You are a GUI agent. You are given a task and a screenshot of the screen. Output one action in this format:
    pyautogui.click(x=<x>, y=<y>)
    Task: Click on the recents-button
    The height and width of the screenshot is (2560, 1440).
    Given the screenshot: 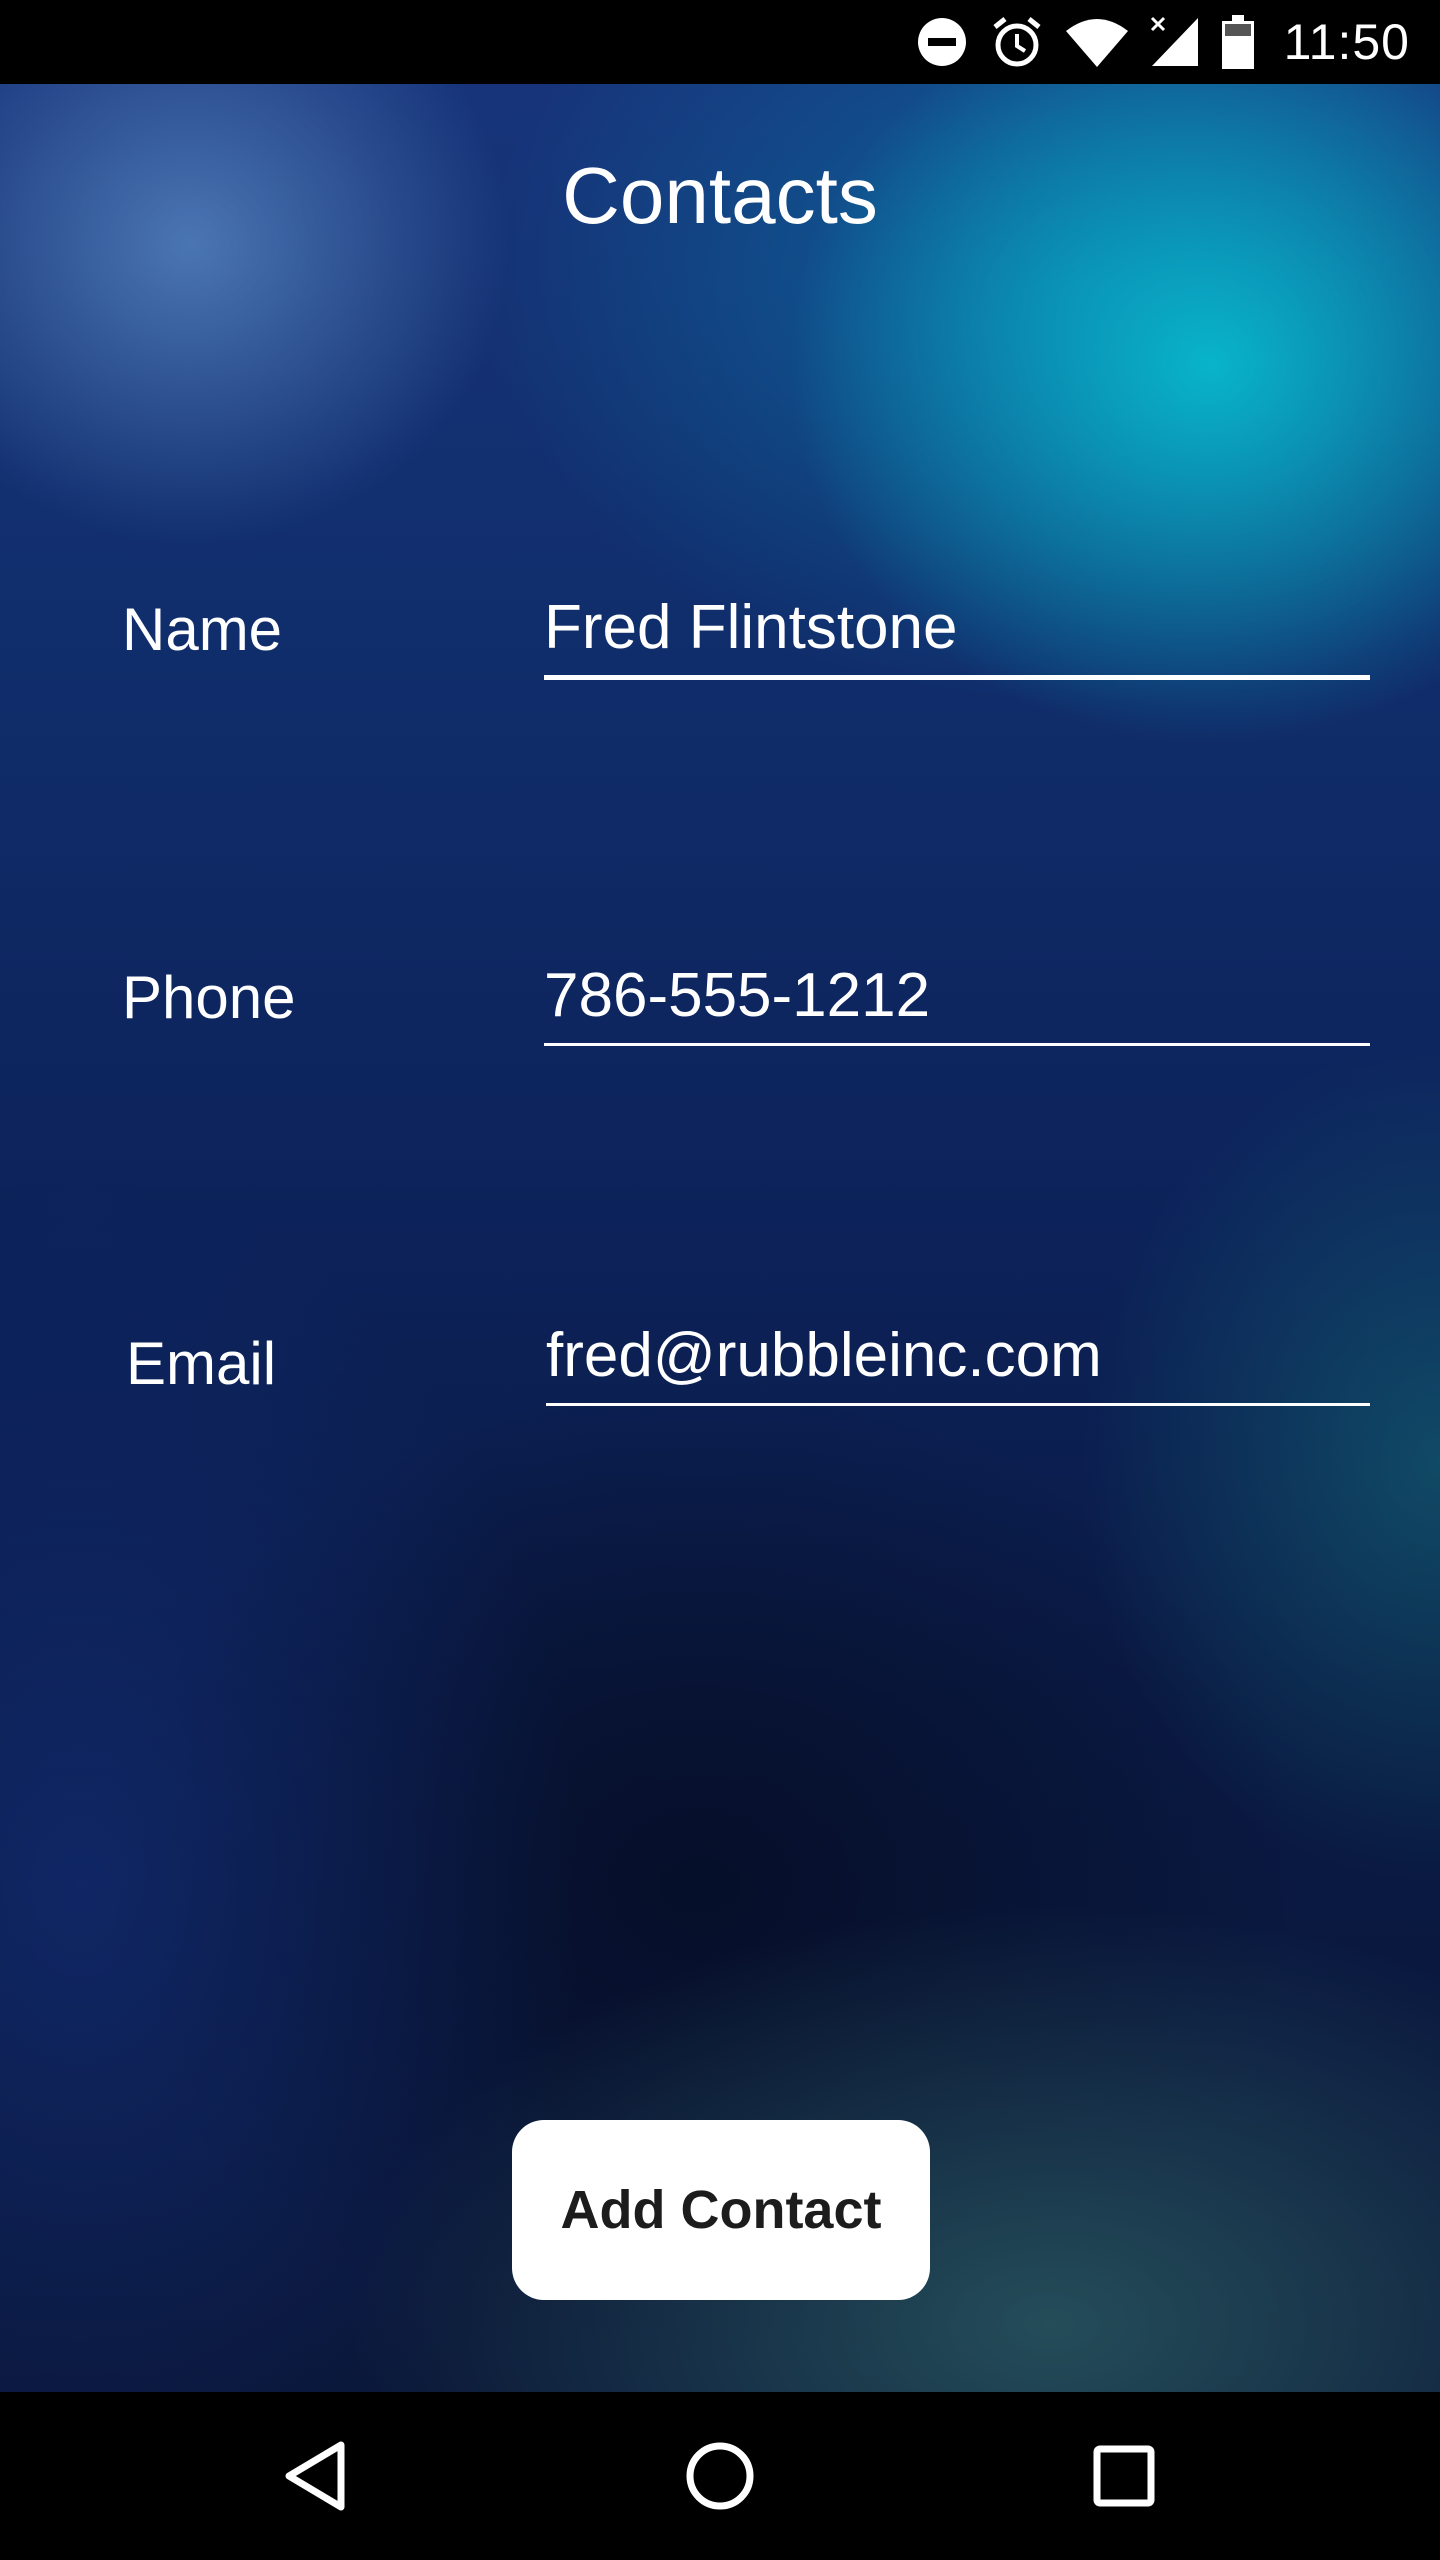 What is the action you would take?
    pyautogui.click(x=1124, y=2476)
    